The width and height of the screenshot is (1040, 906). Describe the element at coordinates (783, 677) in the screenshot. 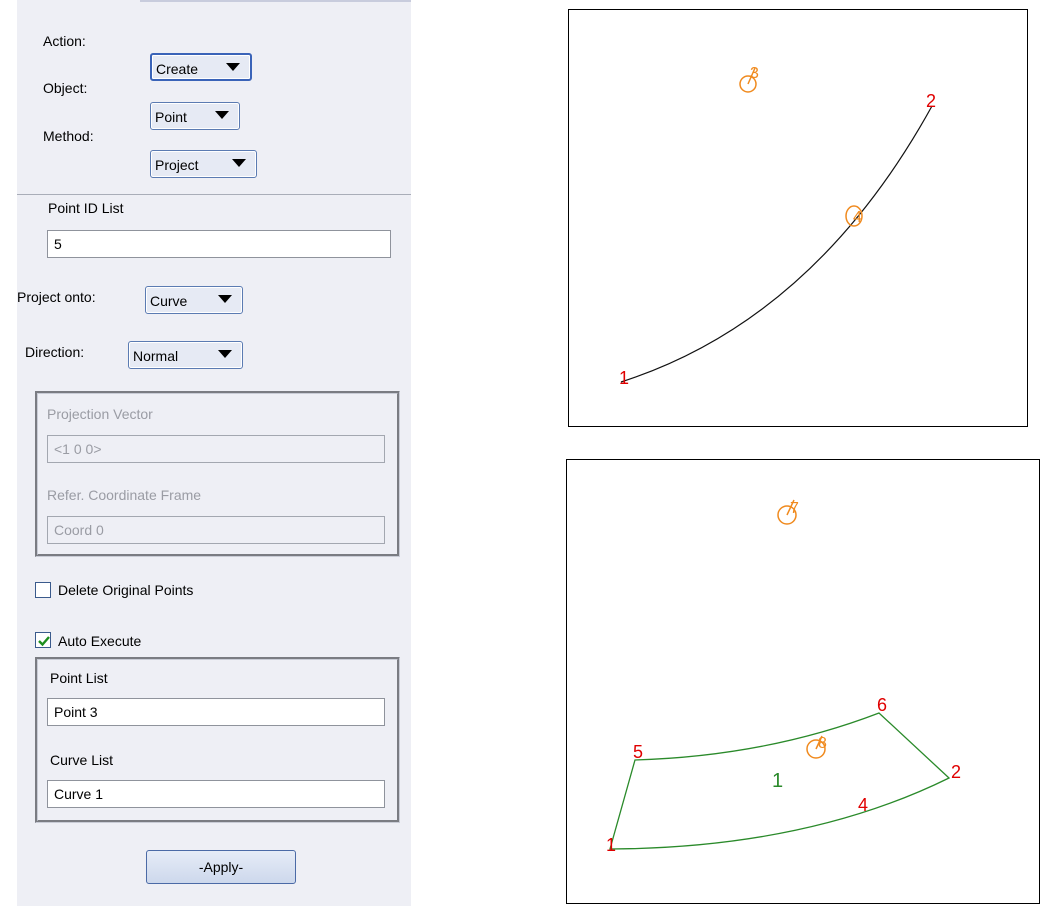

I see `bottom-viewport-canvas: 7 8 1 2 4 5 6 1` at that location.